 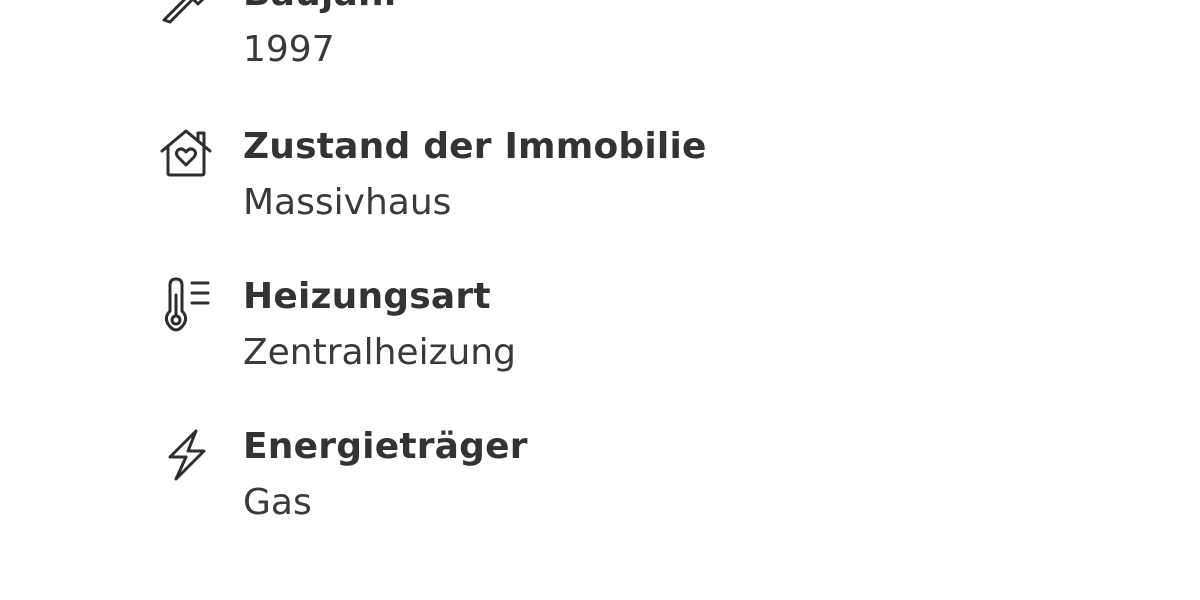 I want to click on hammer-icon, so click(x=186, y=14).